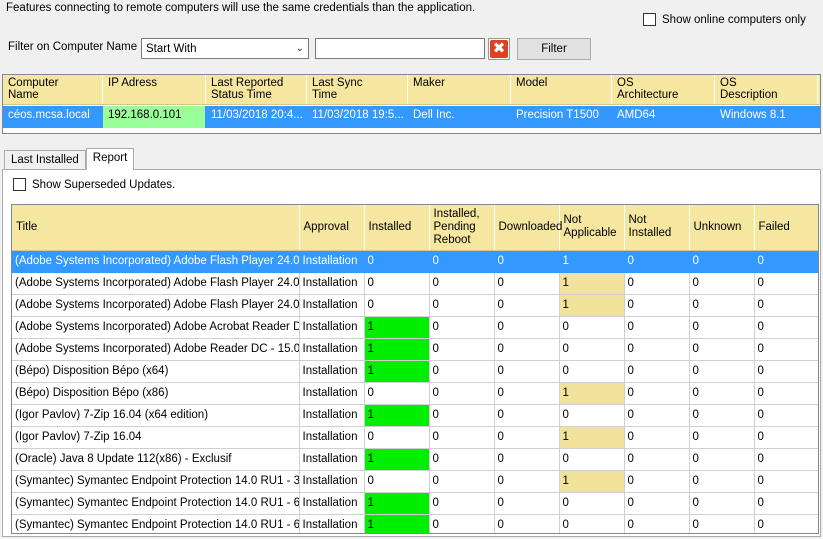  Describe the element at coordinates (76, 47) in the screenshot. I see `filter-label: Filter on Computer Name :` at that location.